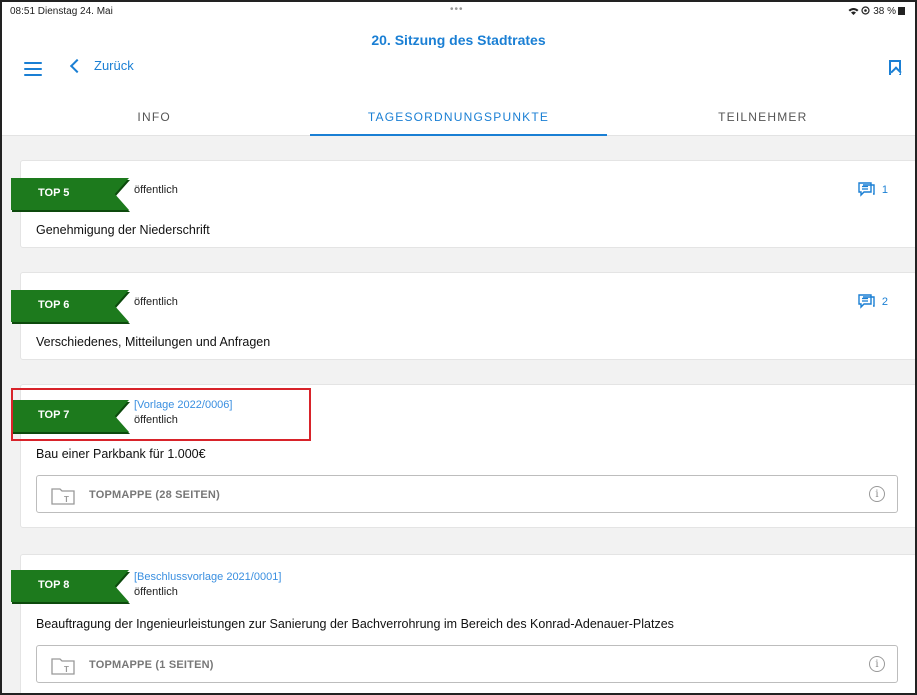  I want to click on comments-button: 2, so click(873, 302).